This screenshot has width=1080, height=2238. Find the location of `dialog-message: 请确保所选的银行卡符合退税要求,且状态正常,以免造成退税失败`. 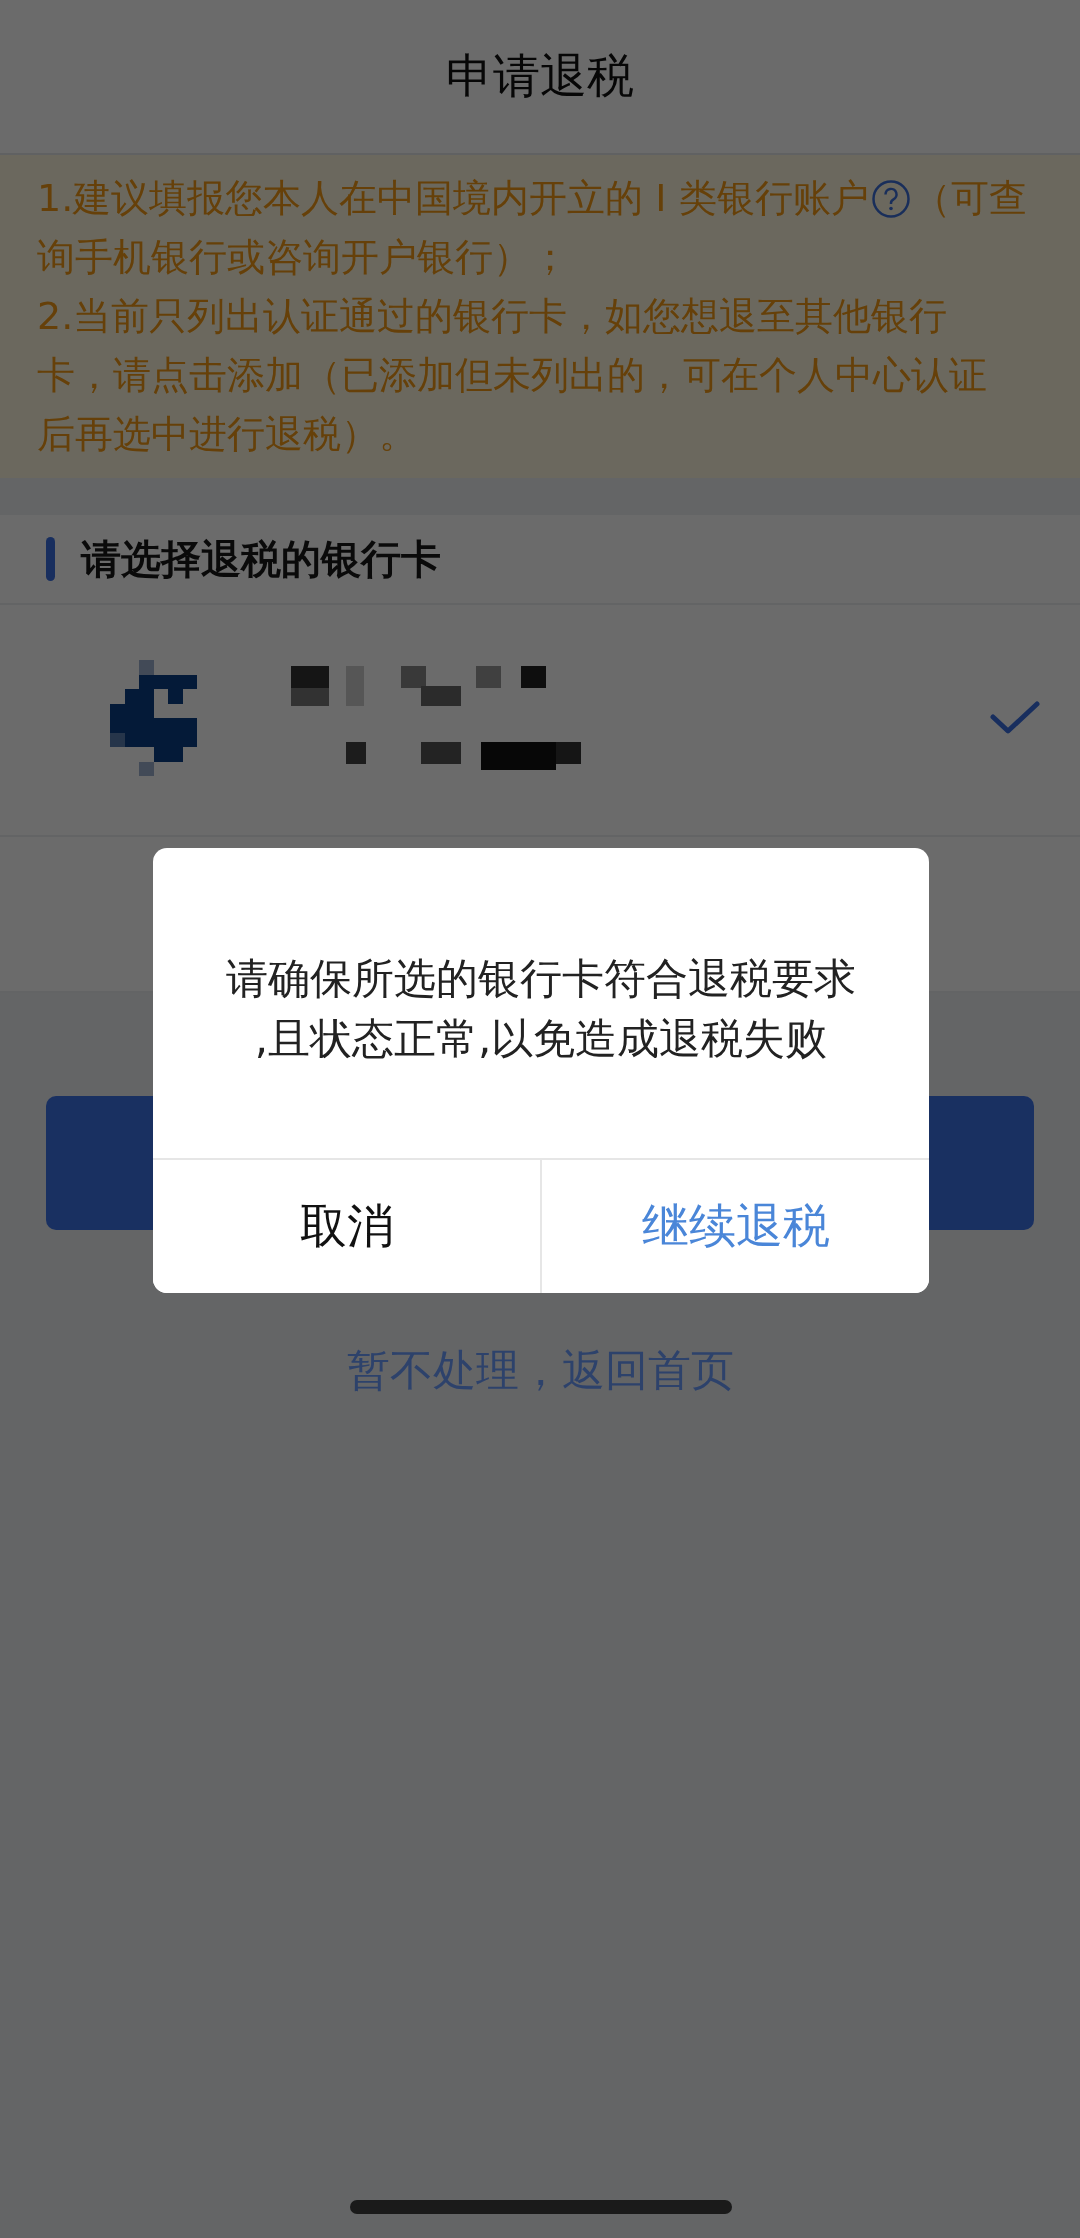

dialog-message: 请确保所选的银行卡符合退税要求,且状态正常,以免造成退税失败 is located at coordinates (541, 1009).